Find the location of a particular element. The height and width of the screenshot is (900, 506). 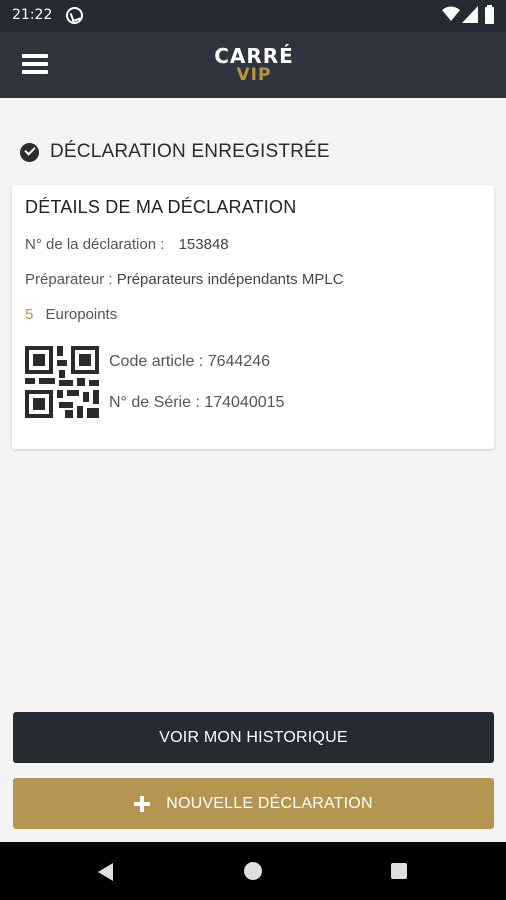

view-history-button: VOIR MON HISTORIQUE is located at coordinates (253, 737).